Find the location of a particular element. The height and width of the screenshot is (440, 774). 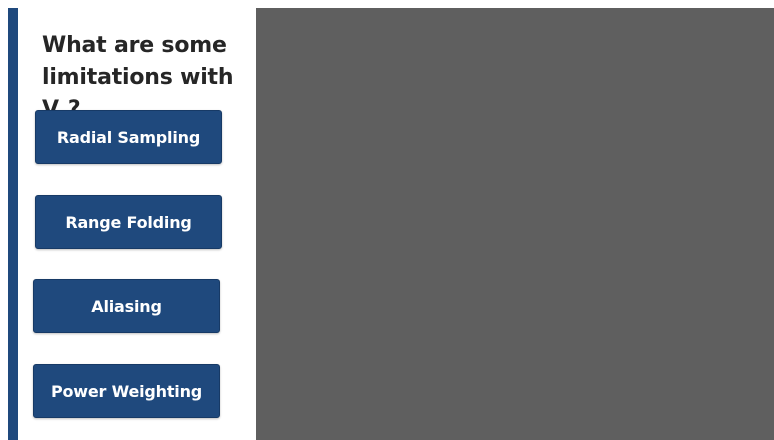

aliasing-button: Aliasing is located at coordinates (126, 306).